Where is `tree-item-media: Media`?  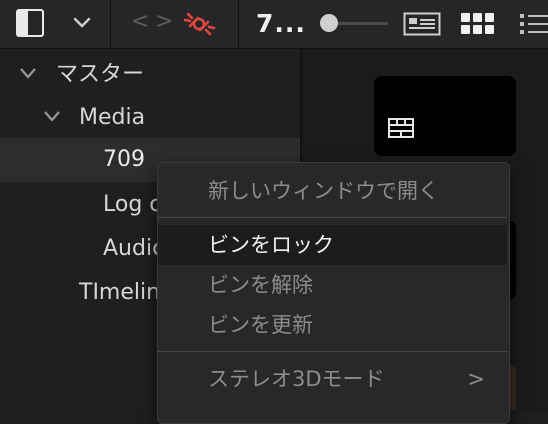 tree-item-media: Media is located at coordinates (150, 118).